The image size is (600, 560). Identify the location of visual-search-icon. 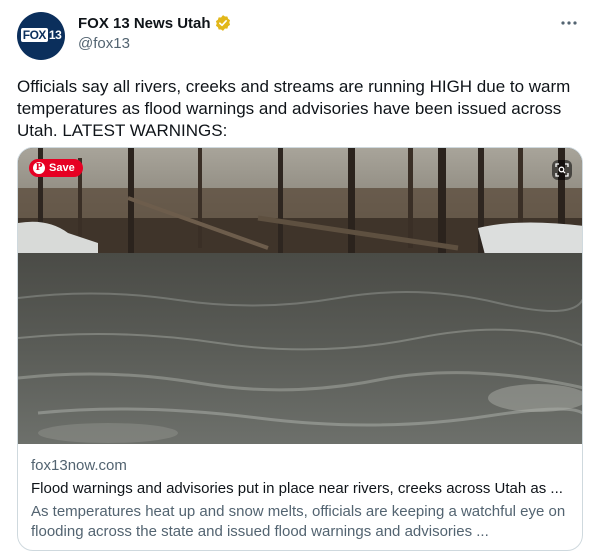
(562, 170).